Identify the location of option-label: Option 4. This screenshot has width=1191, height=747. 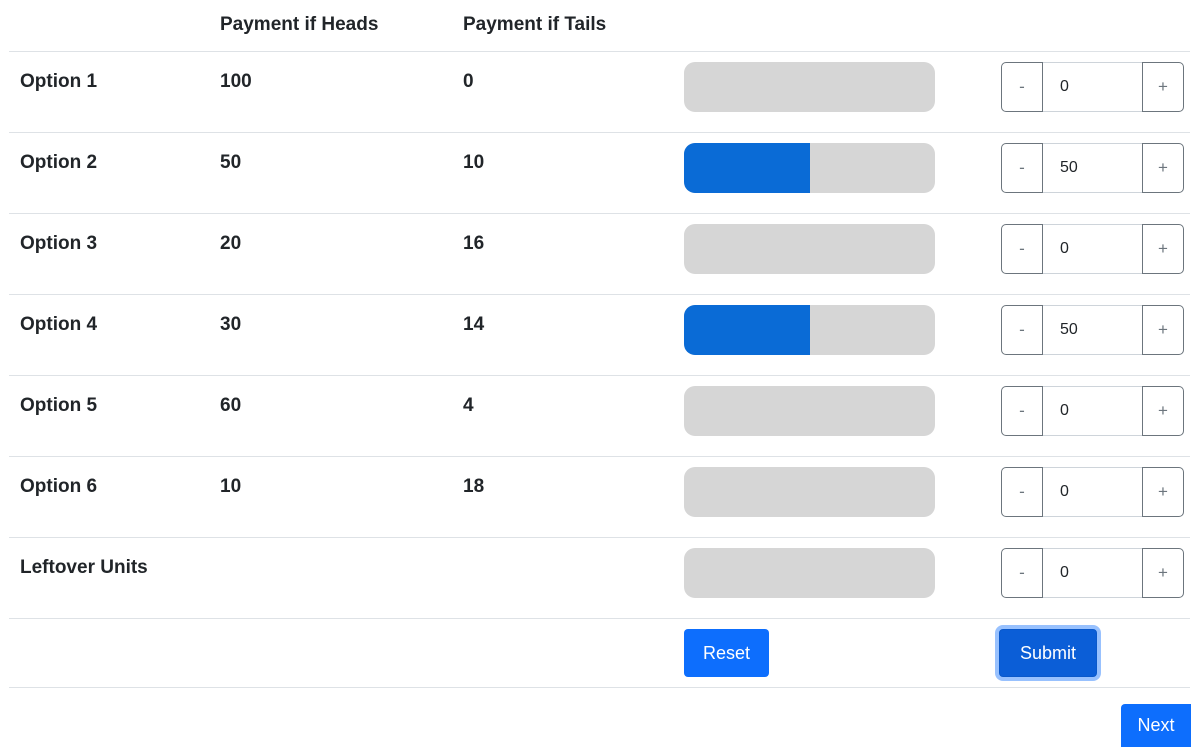
(59, 324).